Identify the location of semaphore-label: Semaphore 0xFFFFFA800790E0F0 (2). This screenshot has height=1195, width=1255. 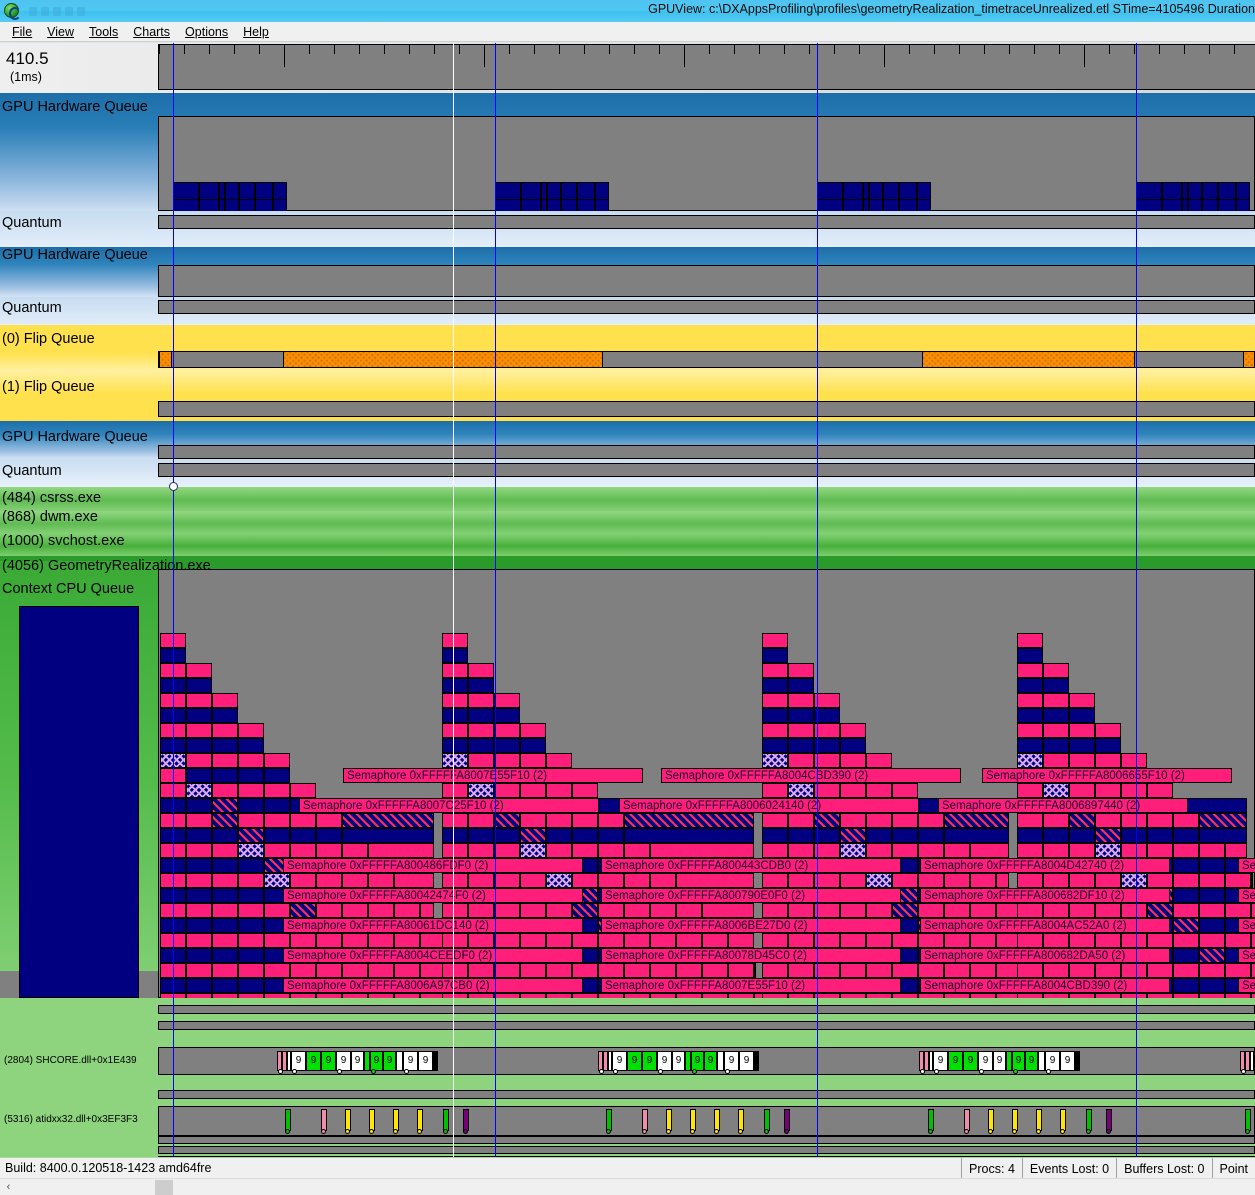
(751, 895).